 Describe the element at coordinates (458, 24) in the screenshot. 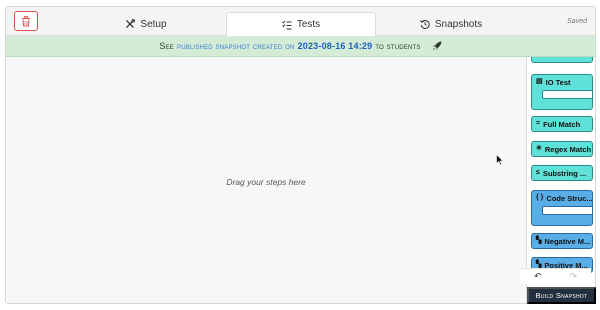

I see `tab-snapshots-label: Snapshots` at that location.